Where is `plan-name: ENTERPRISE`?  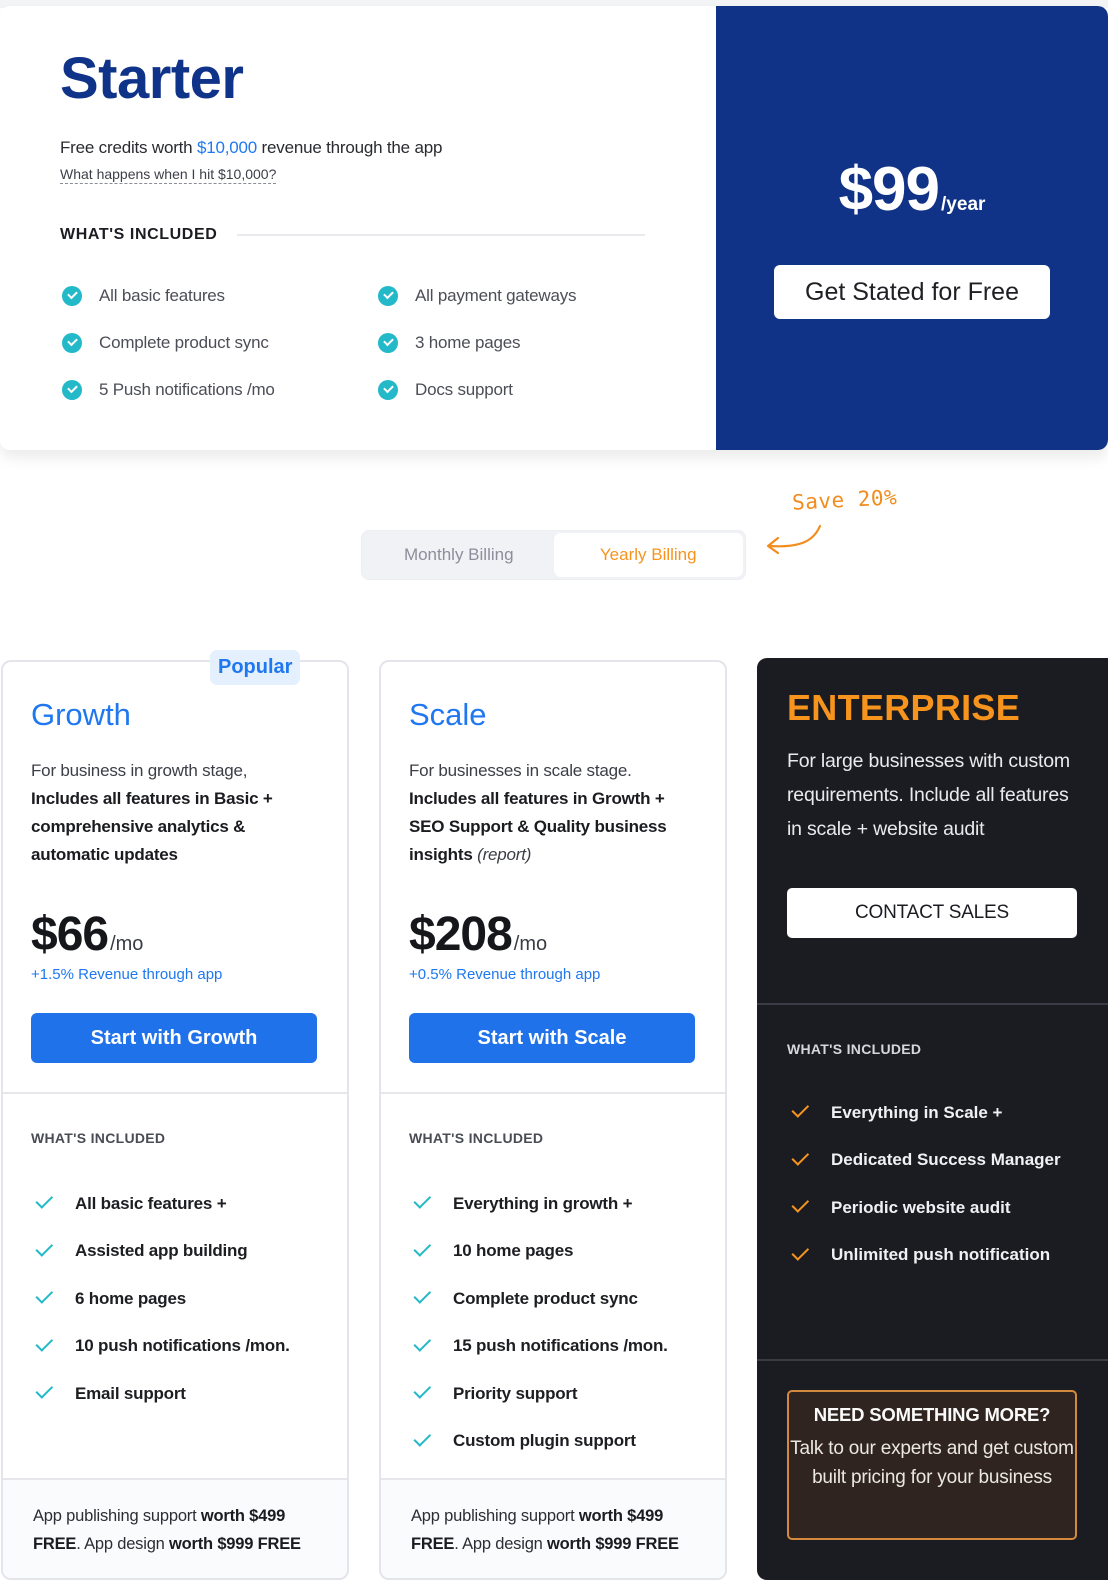 plan-name: ENTERPRISE is located at coordinates (904, 707).